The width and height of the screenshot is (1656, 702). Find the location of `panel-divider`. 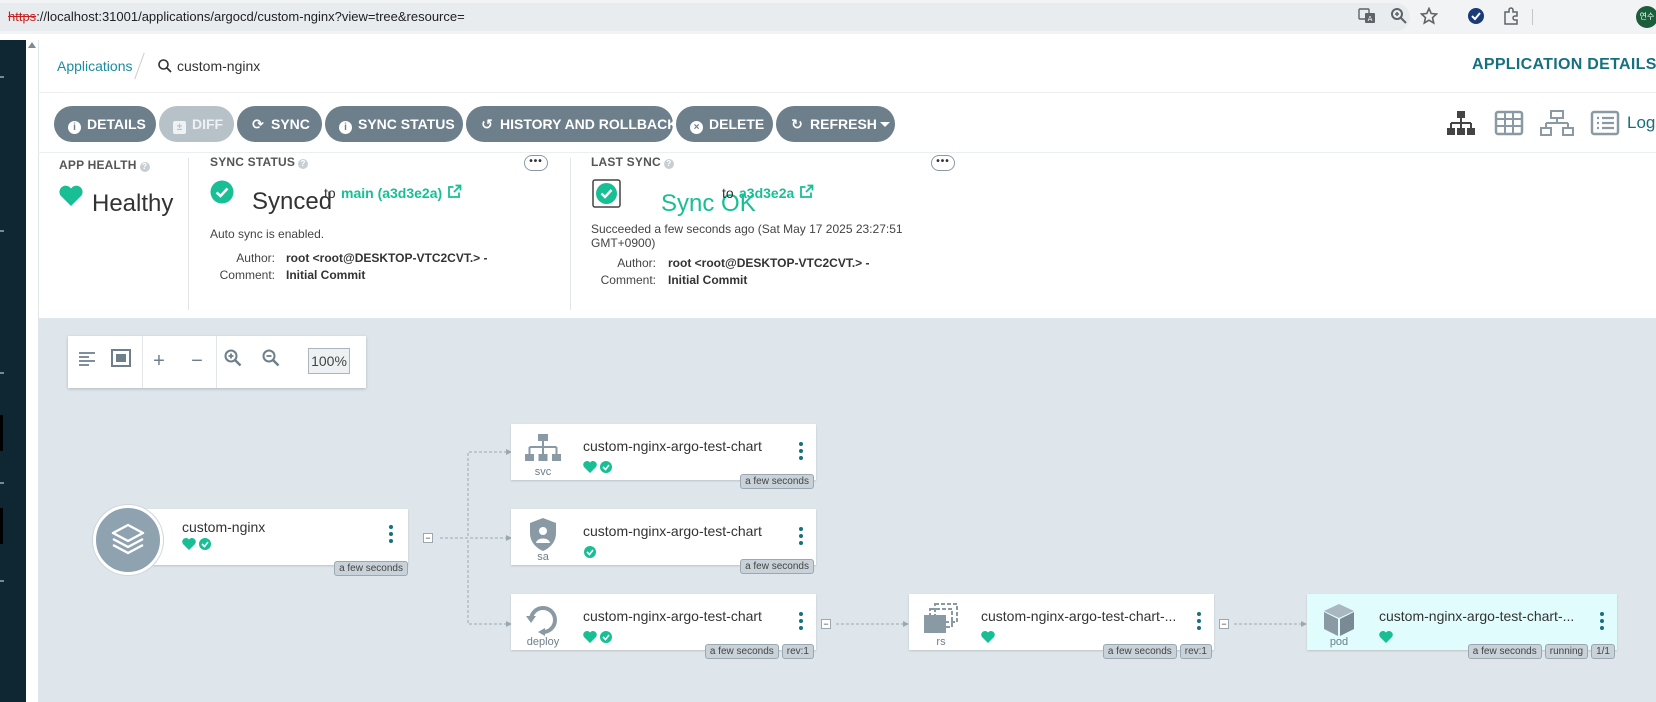

panel-divider is located at coordinates (188, 234).